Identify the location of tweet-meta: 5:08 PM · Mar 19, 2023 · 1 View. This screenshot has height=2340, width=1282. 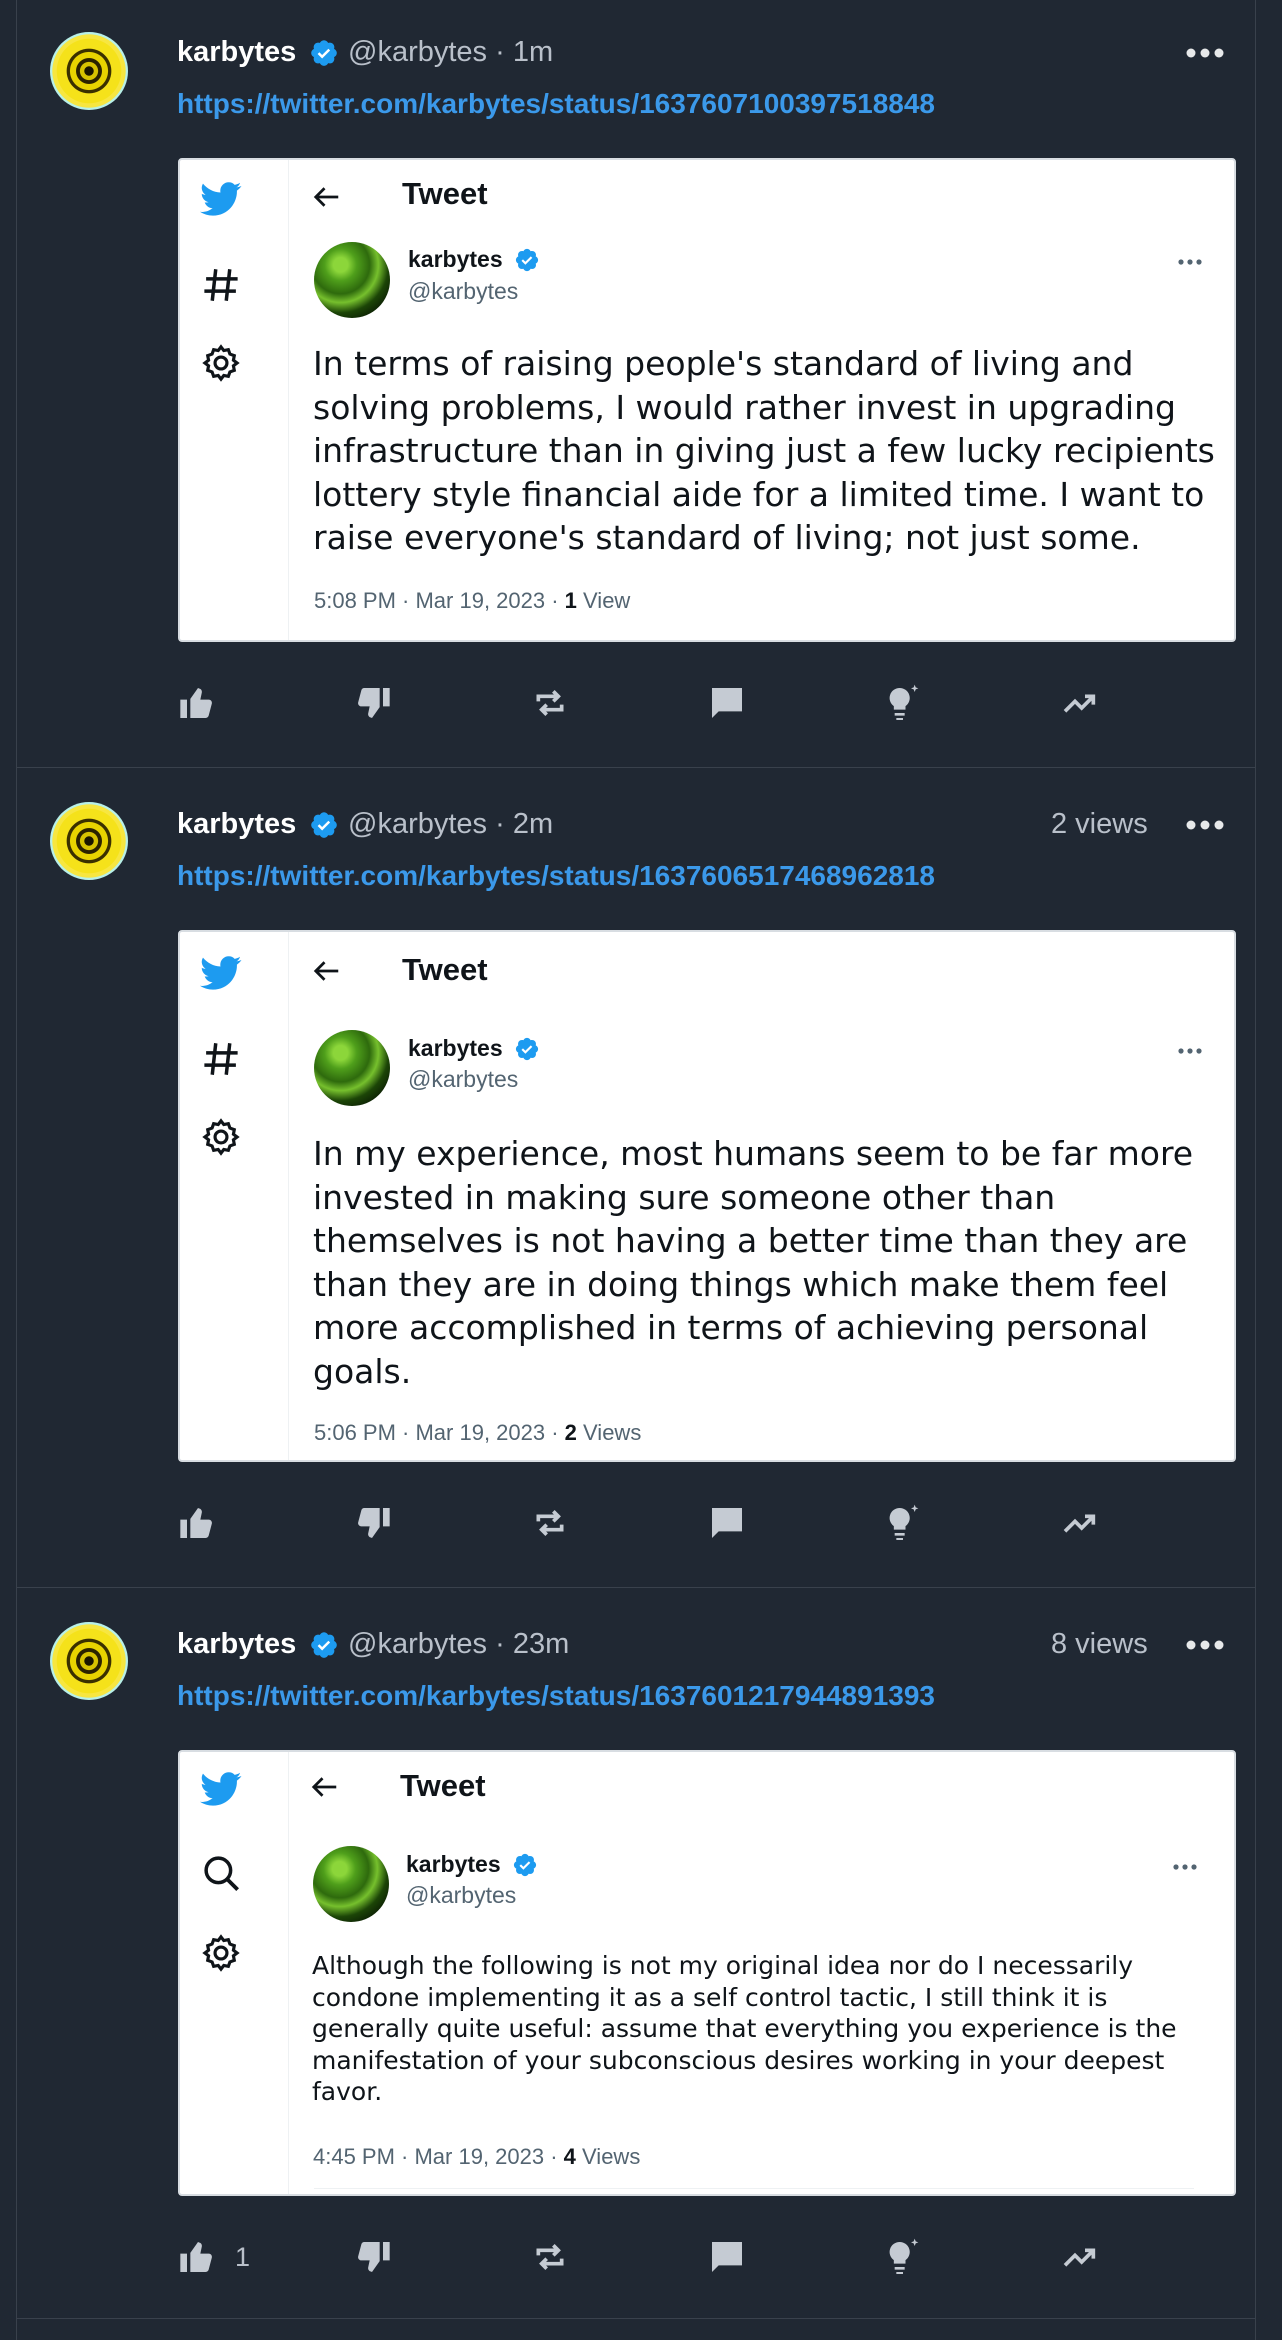
(472, 601).